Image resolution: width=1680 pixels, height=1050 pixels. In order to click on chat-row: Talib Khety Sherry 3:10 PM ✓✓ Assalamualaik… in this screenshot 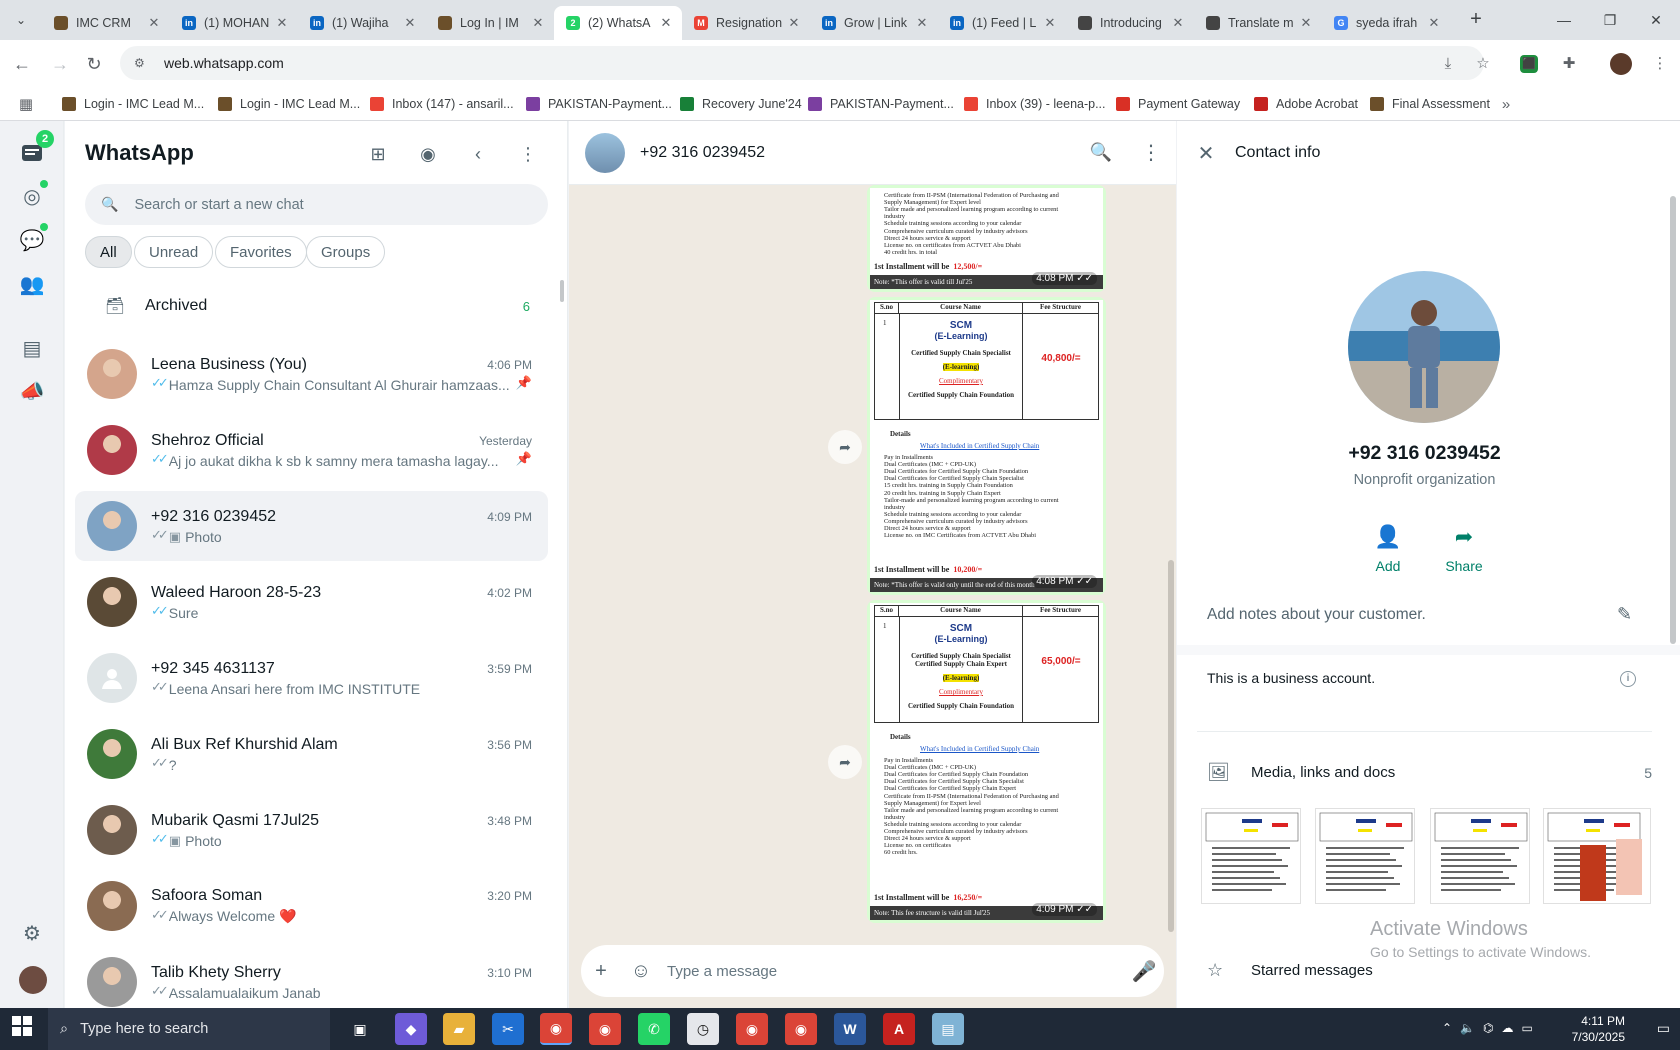, I will do `click(311, 982)`.